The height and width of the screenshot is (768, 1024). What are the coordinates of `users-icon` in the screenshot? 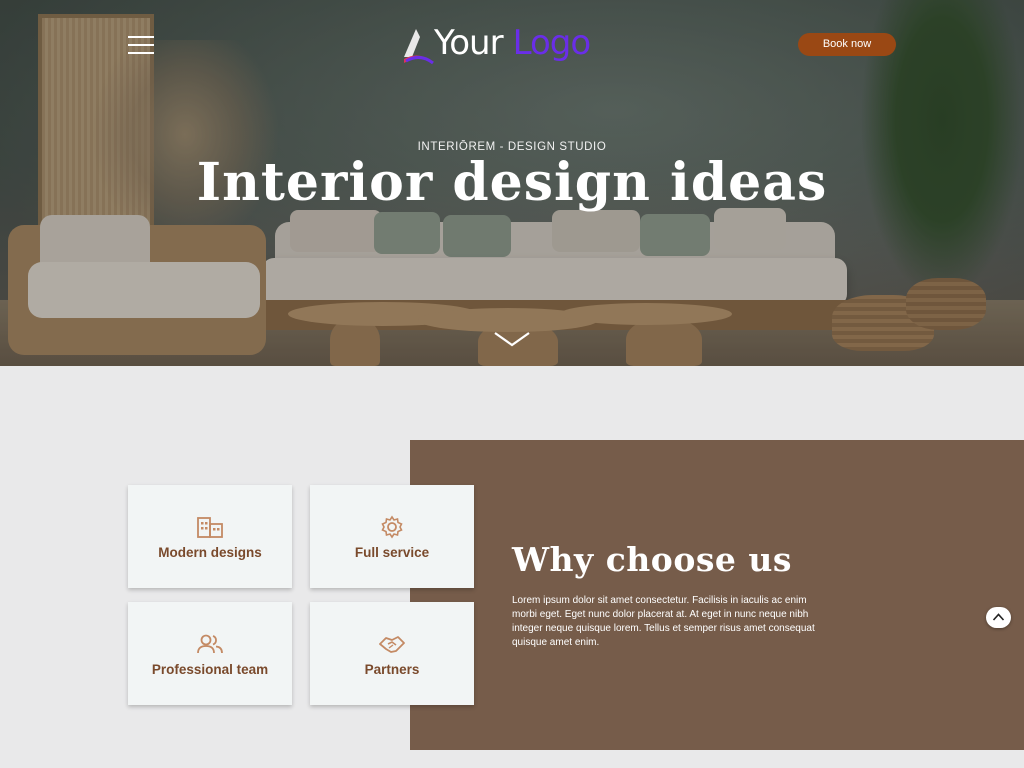 It's located at (210, 644).